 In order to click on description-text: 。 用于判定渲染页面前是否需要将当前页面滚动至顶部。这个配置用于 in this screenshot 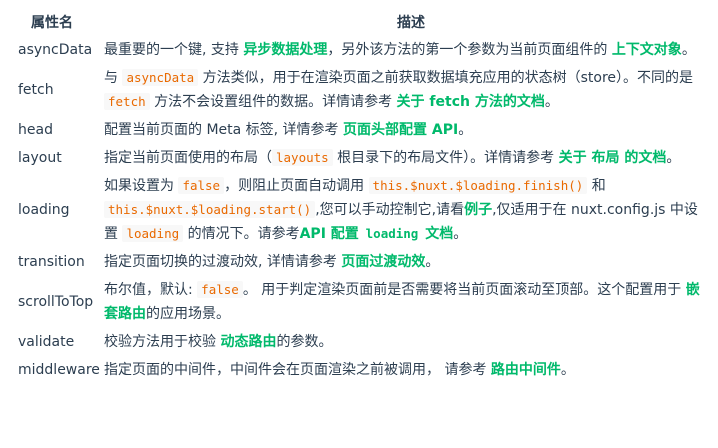, I will do `click(464, 290)`.